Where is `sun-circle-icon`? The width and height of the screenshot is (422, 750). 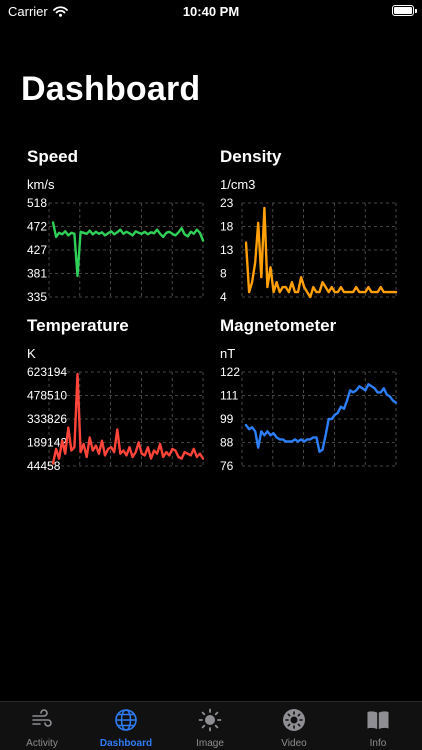 sun-circle-icon is located at coordinates (294, 720).